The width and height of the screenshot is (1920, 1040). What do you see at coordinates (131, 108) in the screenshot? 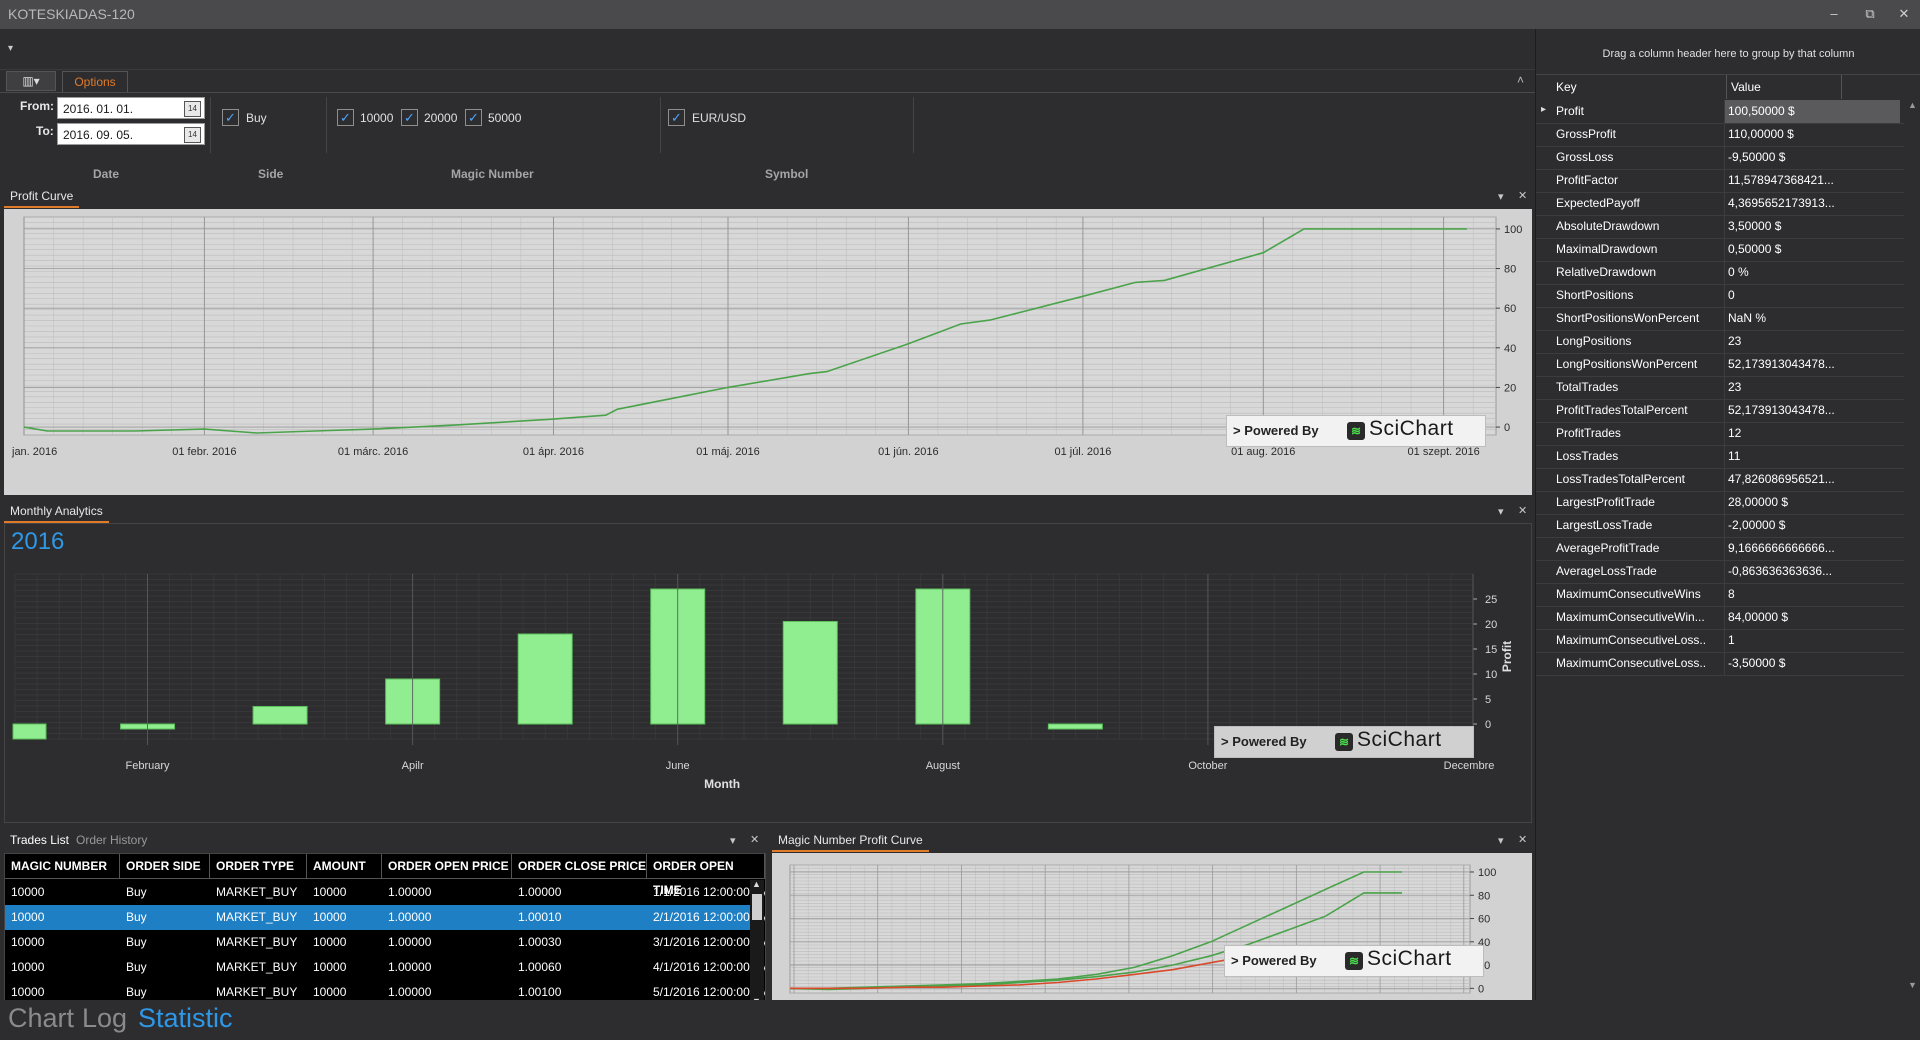
I see `from-date-input: 2016. 01. 01. 14` at bounding box center [131, 108].